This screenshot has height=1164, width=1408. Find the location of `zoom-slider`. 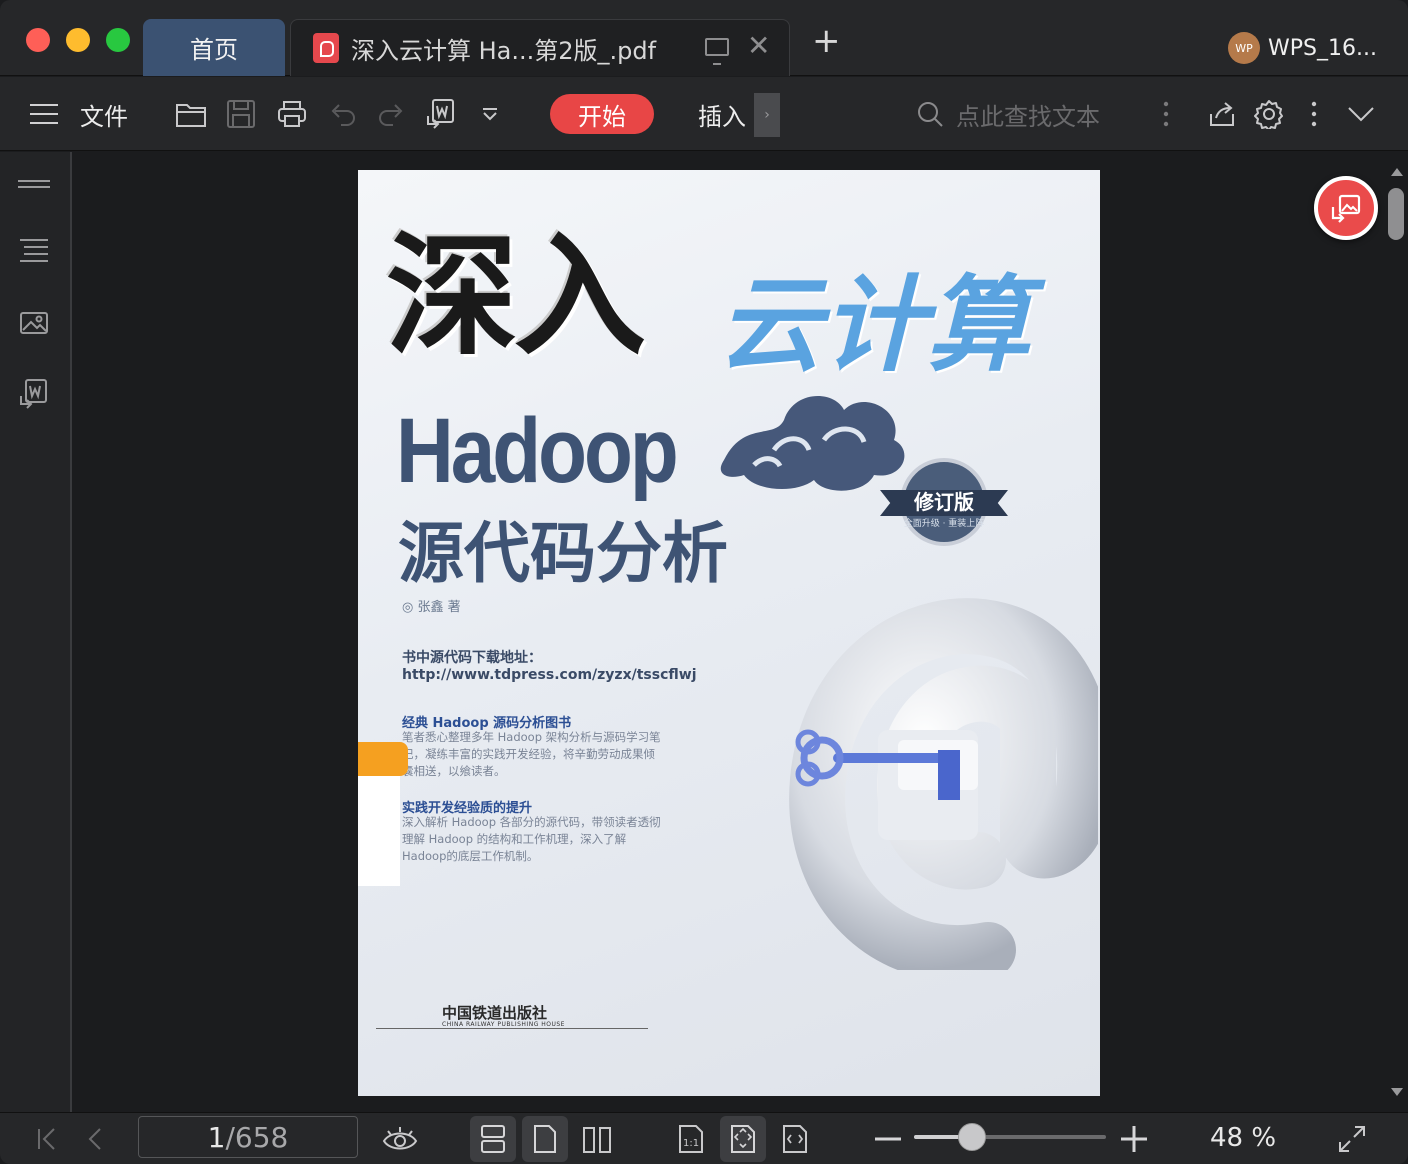

zoom-slider is located at coordinates (1010, 1137).